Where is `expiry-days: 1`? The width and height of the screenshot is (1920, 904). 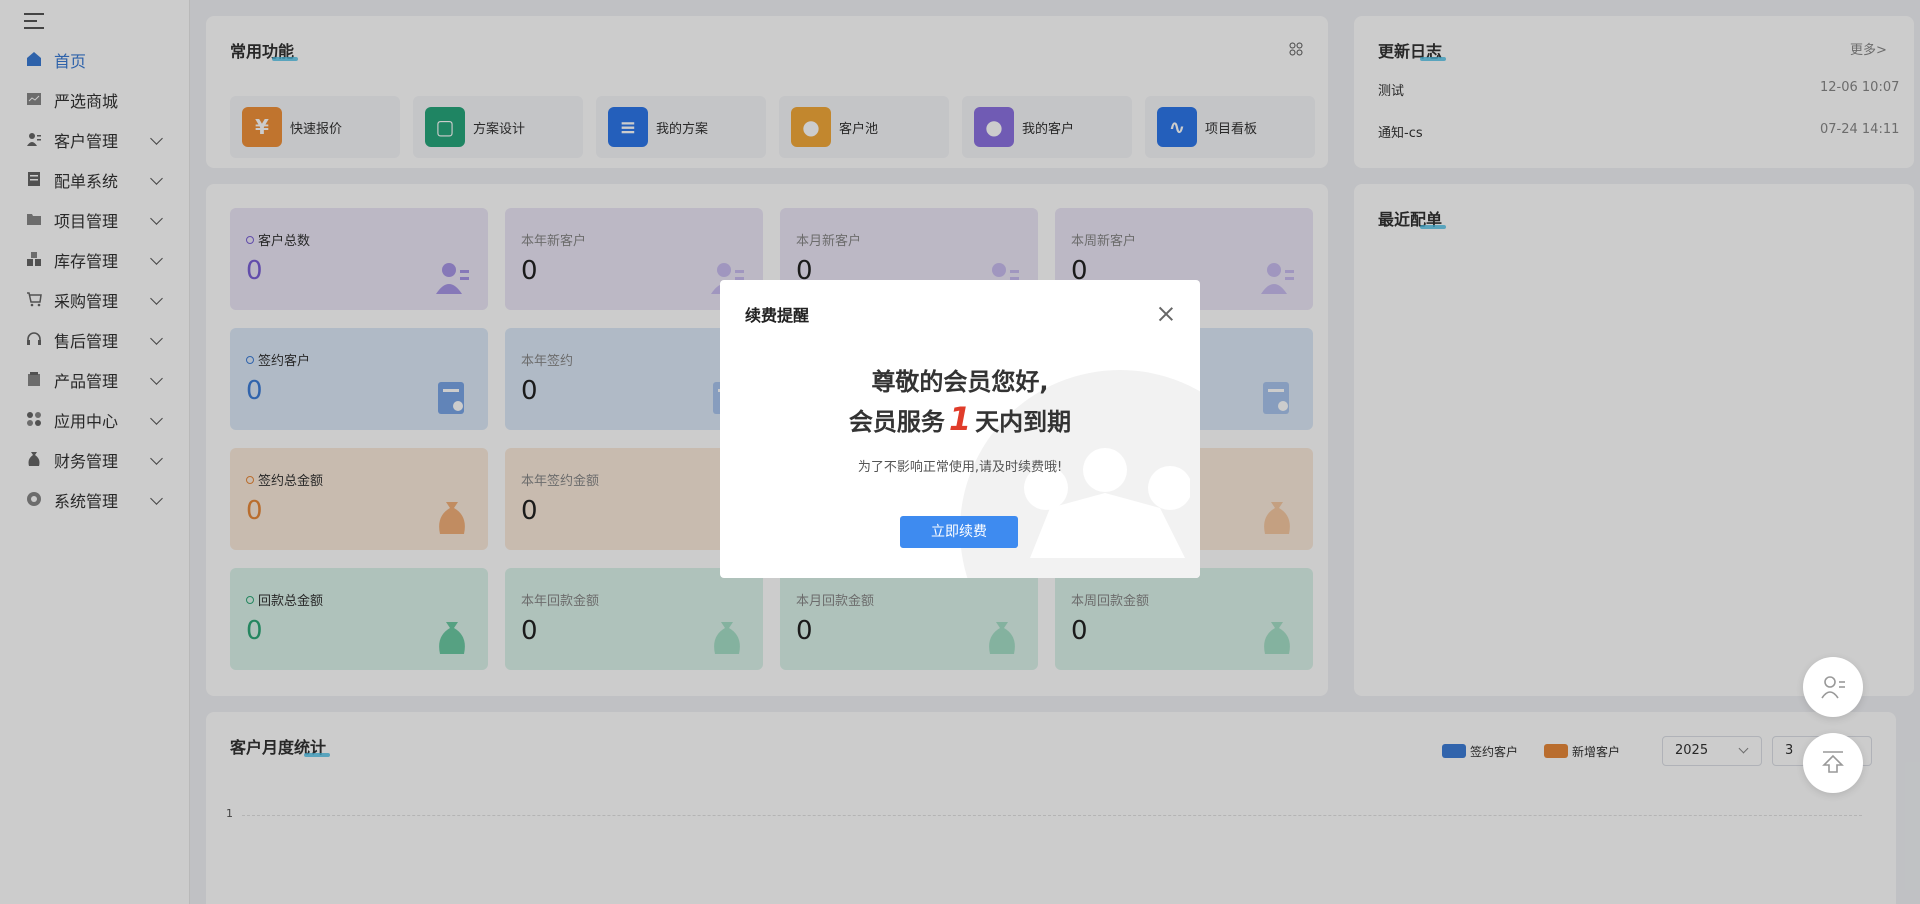
expiry-days: 1 is located at coordinates (960, 419).